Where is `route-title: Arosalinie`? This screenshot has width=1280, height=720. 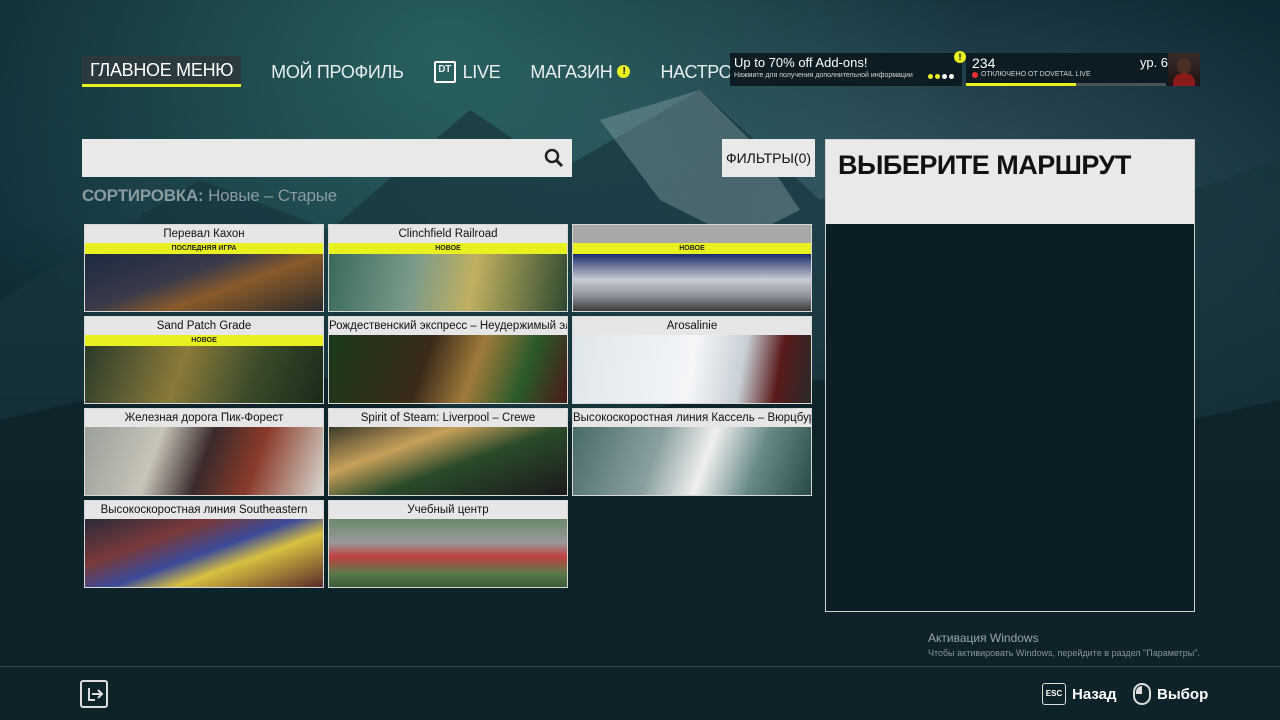
route-title: Arosalinie is located at coordinates (692, 326).